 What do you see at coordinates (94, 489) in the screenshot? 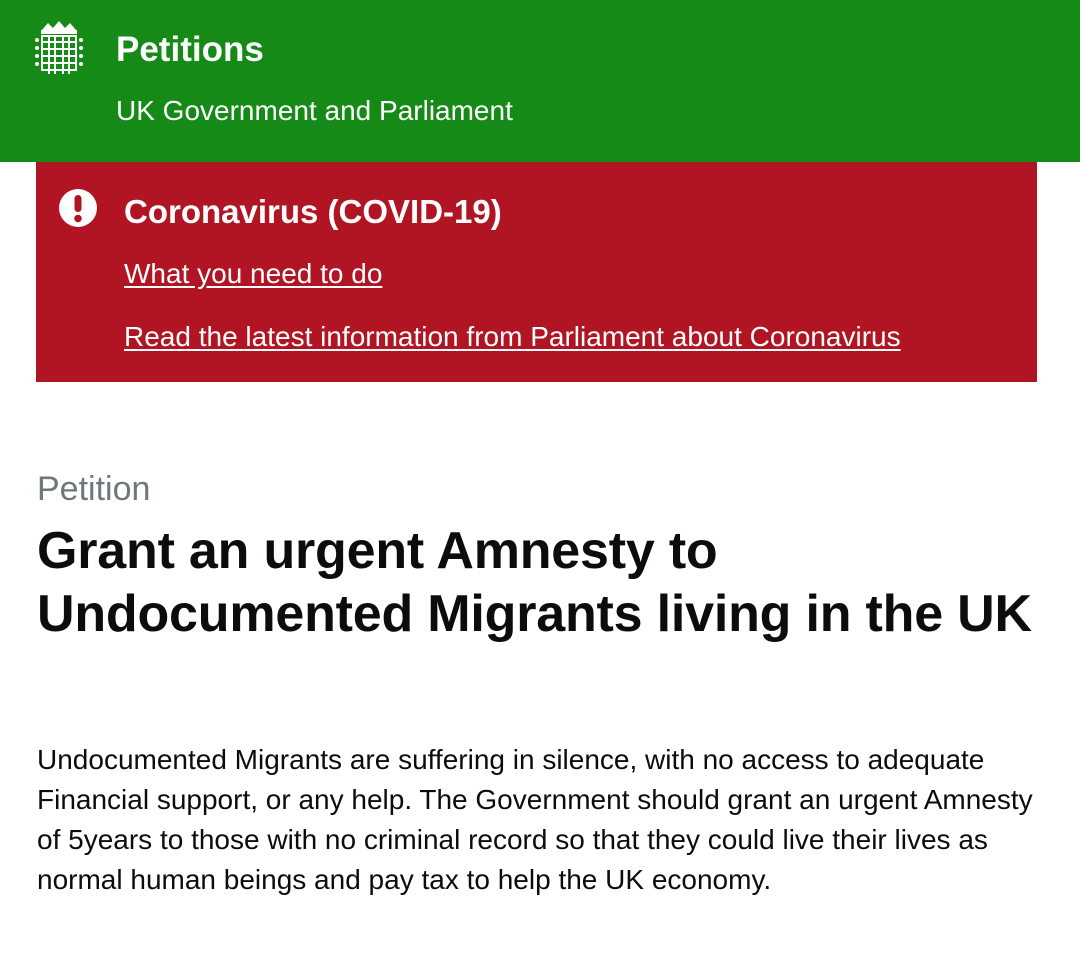
I see `page-kicker: Petition` at bounding box center [94, 489].